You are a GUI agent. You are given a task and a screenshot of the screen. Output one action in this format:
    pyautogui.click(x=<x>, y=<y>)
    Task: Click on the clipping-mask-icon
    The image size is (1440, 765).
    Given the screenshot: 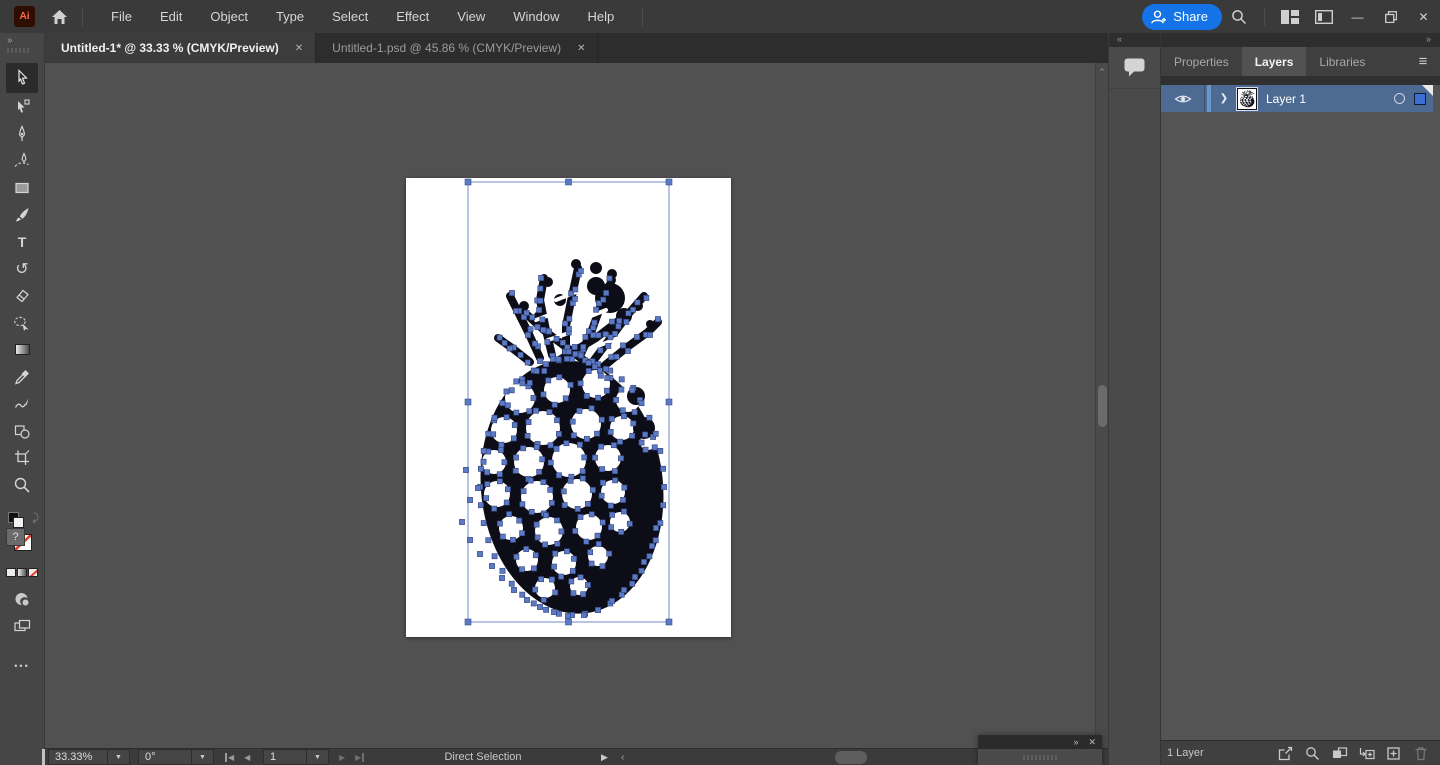 What is the action you would take?
    pyautogui.click(x=1339, y=753)
    